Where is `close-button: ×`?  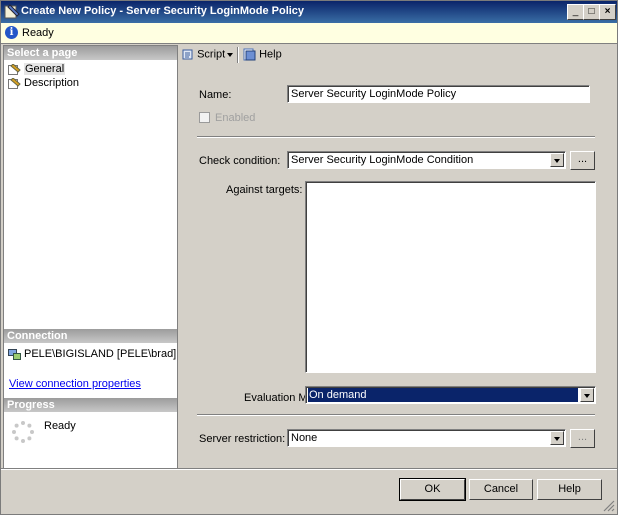 close-button: × is located at coordinates (607, 12).